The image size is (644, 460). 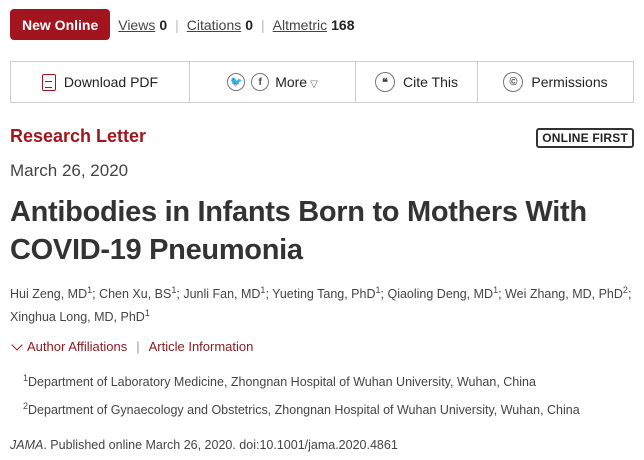 I want to click on altmetric-label: Altmetric, so click(x=300, y=25).